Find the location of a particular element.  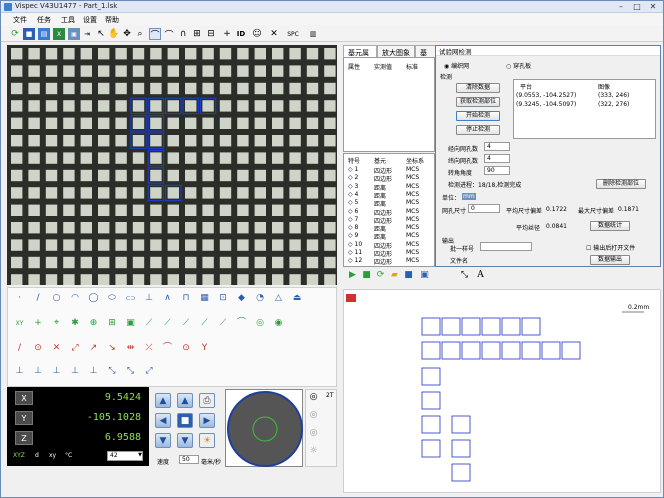

x-axis-button: X is located at coordinates (24, 398).